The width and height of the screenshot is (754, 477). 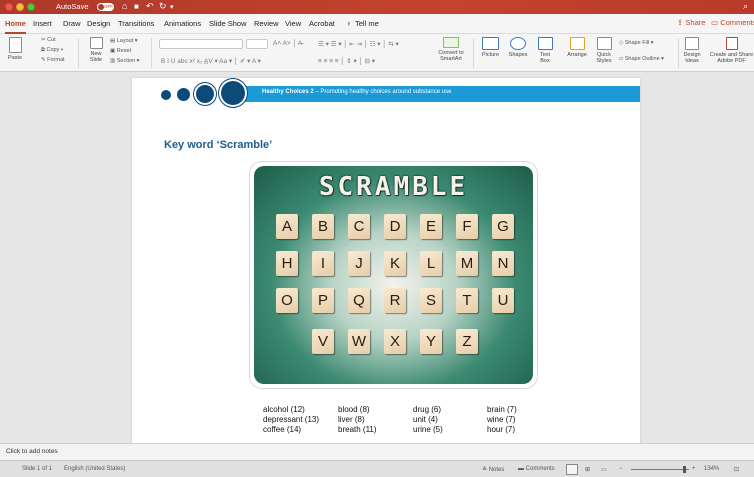 What do you see at coordinates (577, 55) in the screenshot?
I see `arrange-label: Arrange` at bounding box center [577, 55].